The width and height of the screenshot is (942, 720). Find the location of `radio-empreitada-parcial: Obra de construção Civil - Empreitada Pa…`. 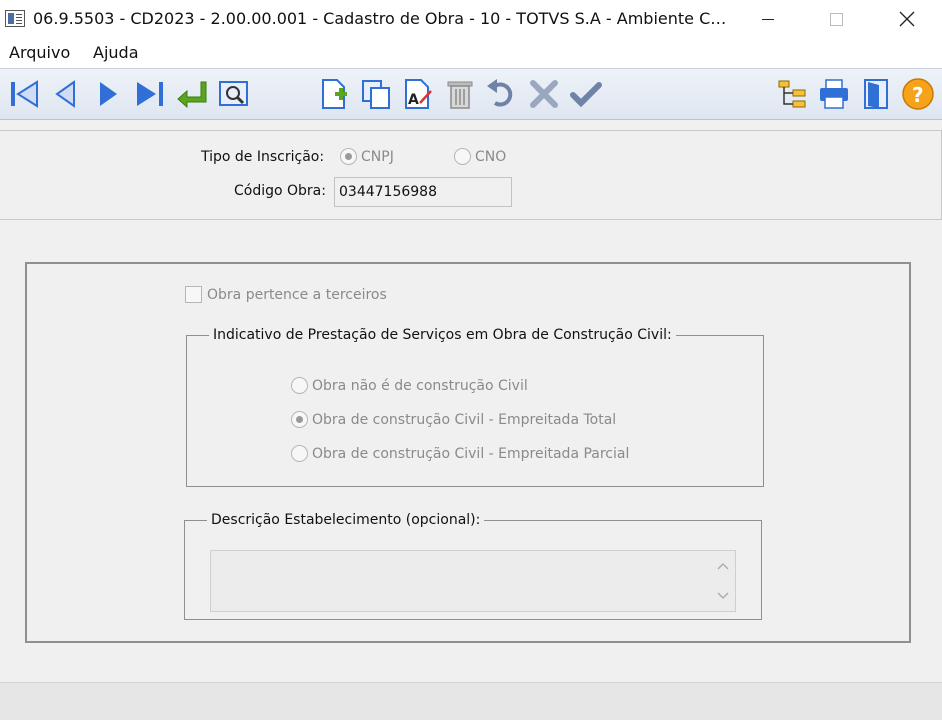

radio-empreitada-parcial: Obra de construção Civil - Empreitada Pa… is located at coordinates (460, 453).